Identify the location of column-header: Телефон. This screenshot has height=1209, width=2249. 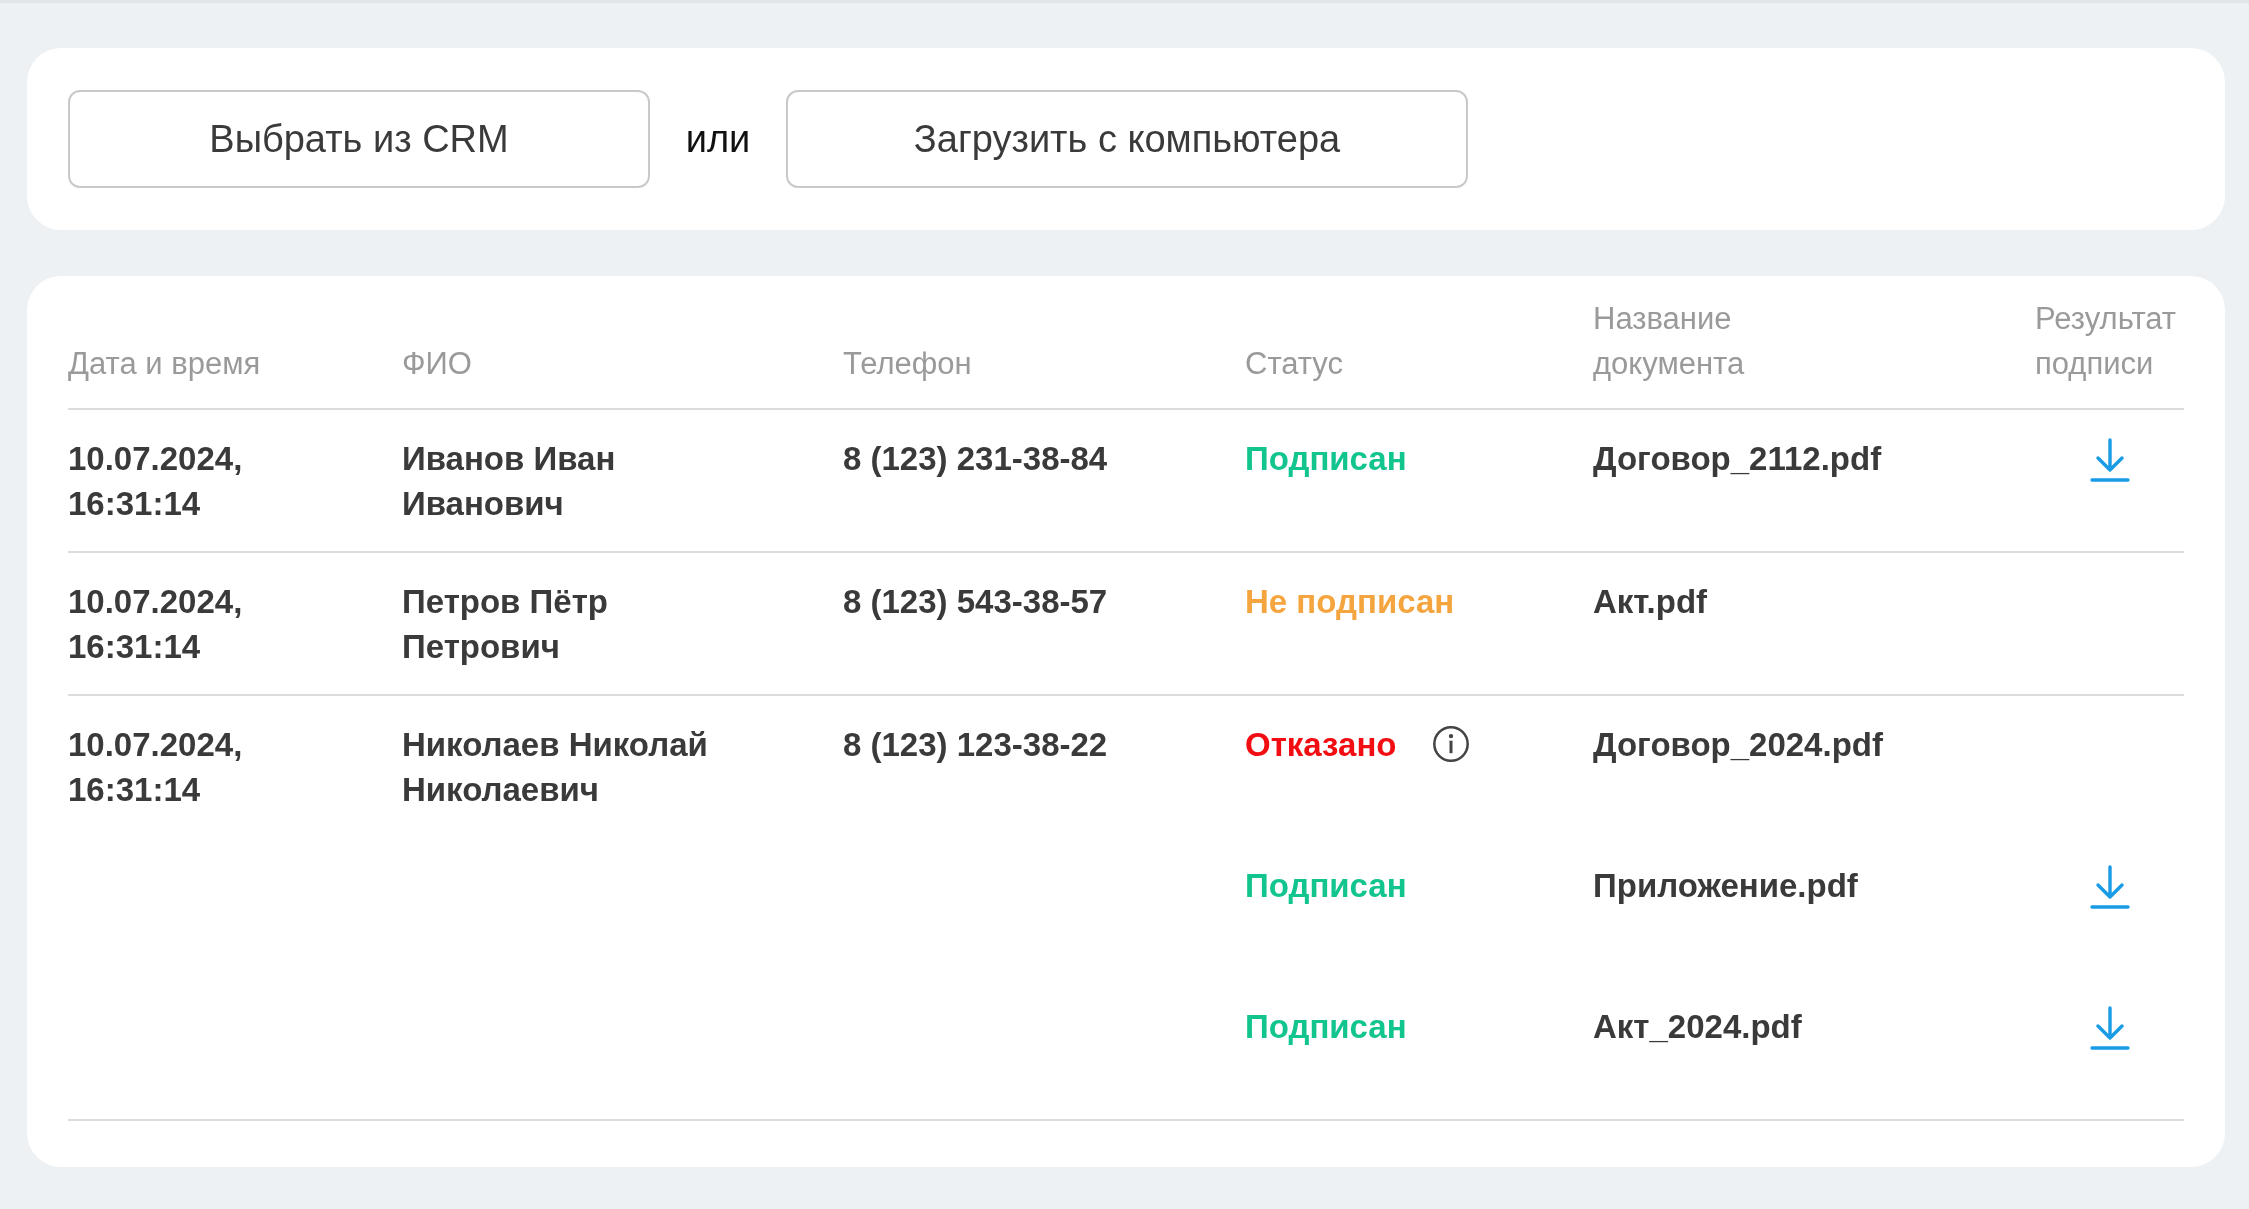
(908, 364).